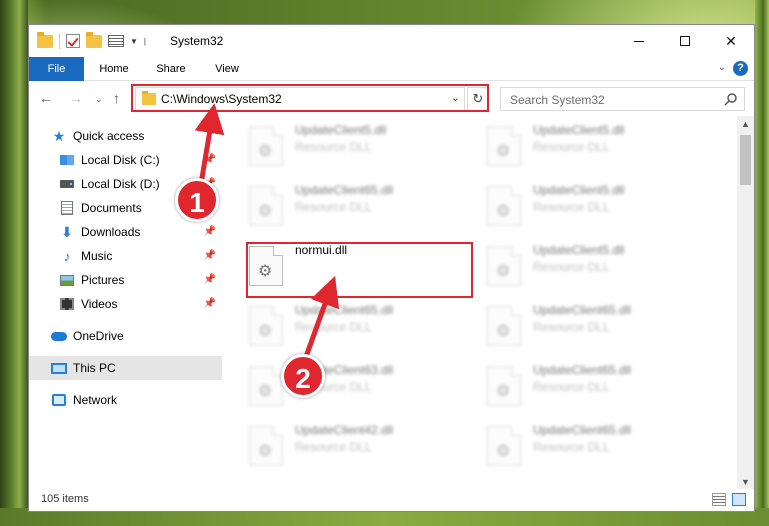 This screenshot has height=526, width=769. I want to click on wallpaper-right, so click(762, 263).